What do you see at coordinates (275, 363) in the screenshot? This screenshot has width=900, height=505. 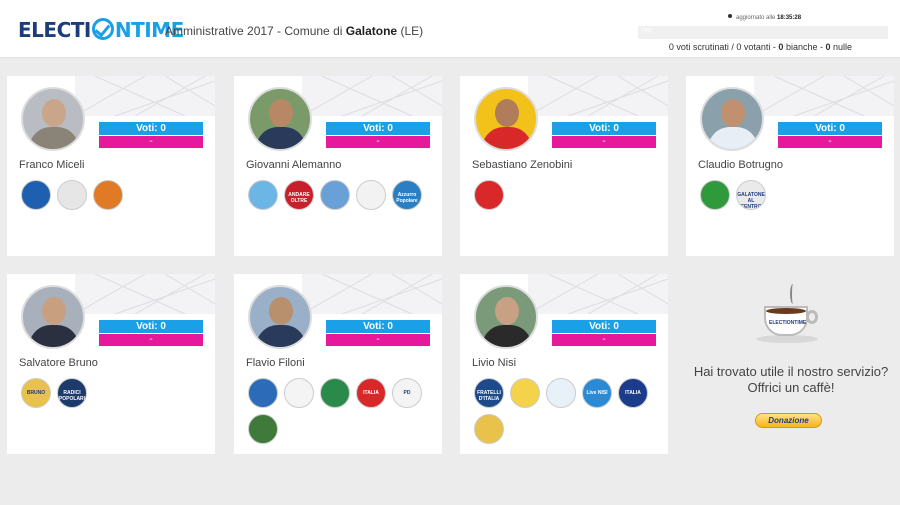 I see `candidate-name: Flavio Filoni` at bounding box center [275, 363].